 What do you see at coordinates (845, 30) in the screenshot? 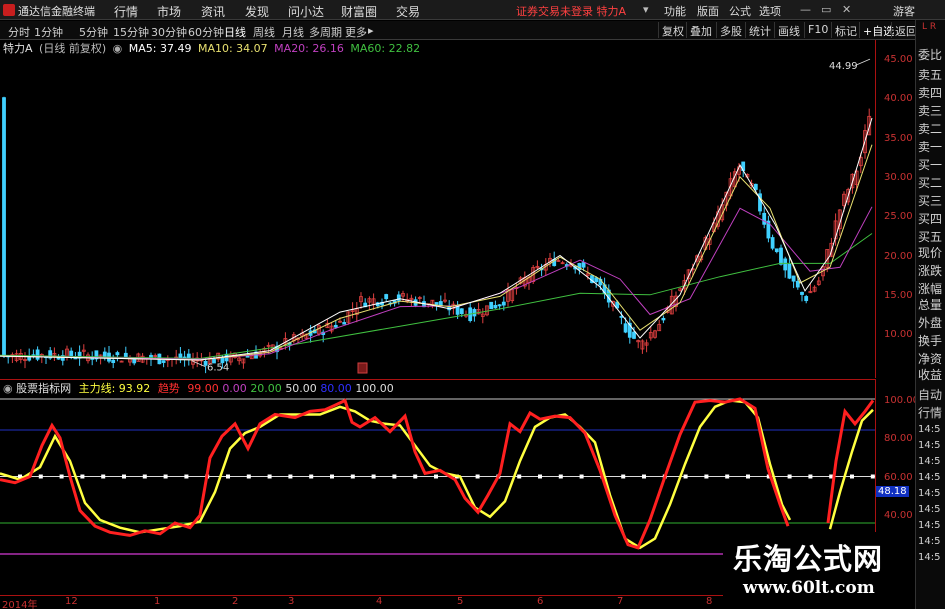
I see `mark-button: 标记` at bounding box center [845, 30].